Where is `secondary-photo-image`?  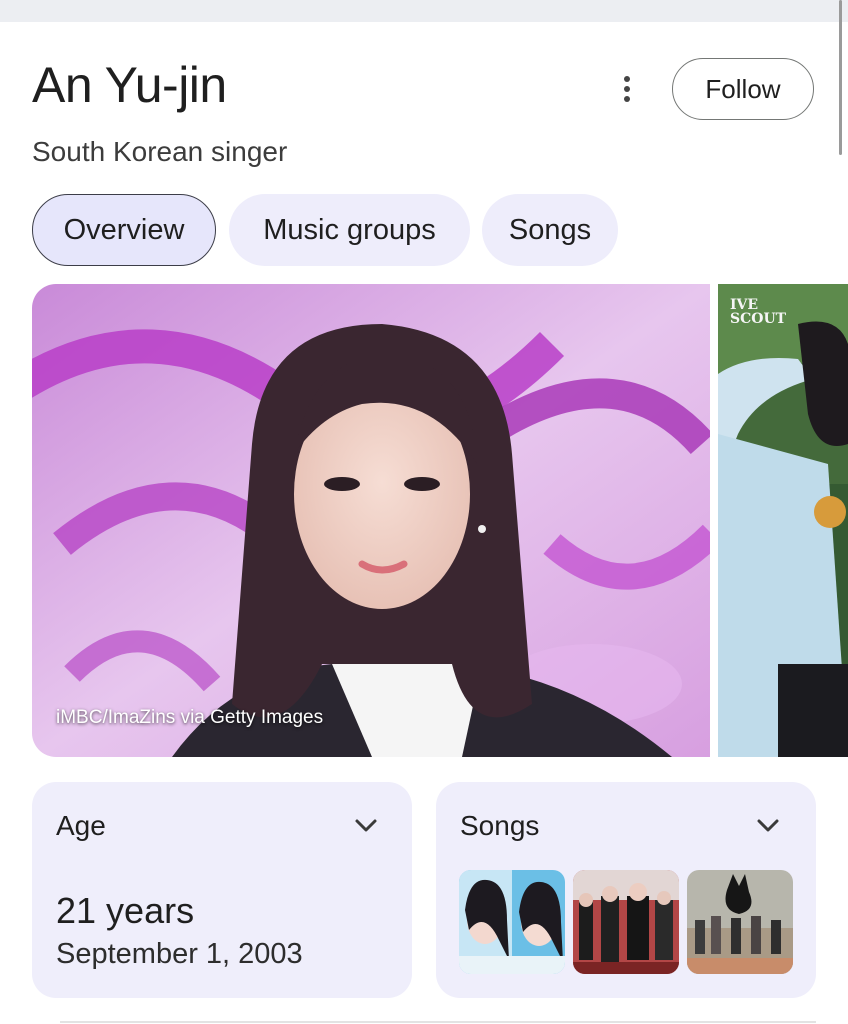
secondary-photo-image is located at coordinates (783, 520).